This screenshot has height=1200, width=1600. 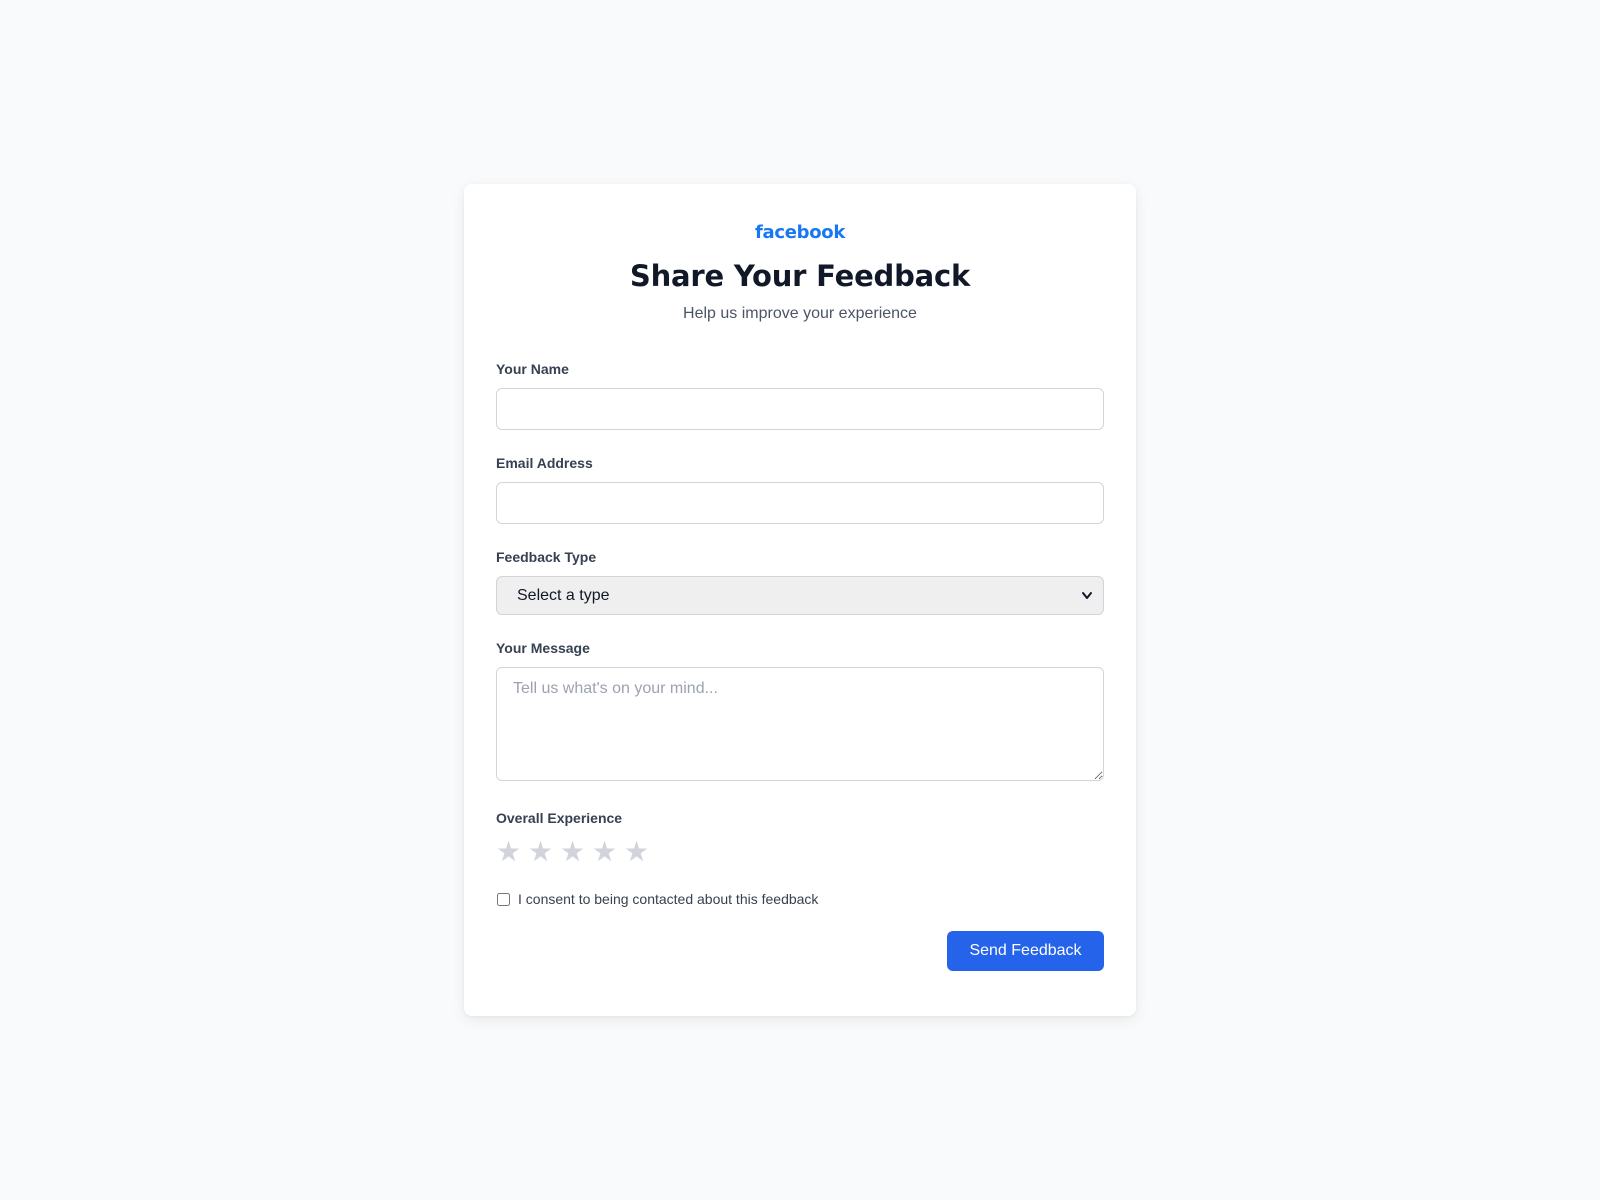 I want to click on message-field-group: Your Message, so click(x=800, y=710).